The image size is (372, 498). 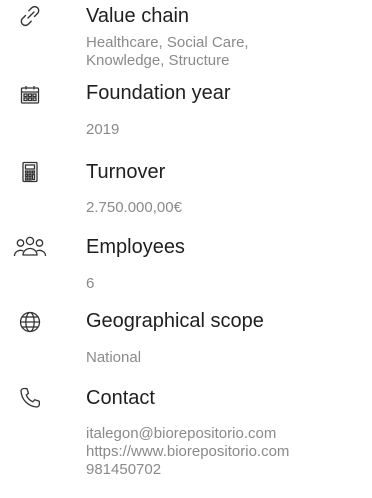 What do you see at coordinates (120, 398) in the screenshot?
I see `contact-title: Contact` at bounding box center [120, 398].